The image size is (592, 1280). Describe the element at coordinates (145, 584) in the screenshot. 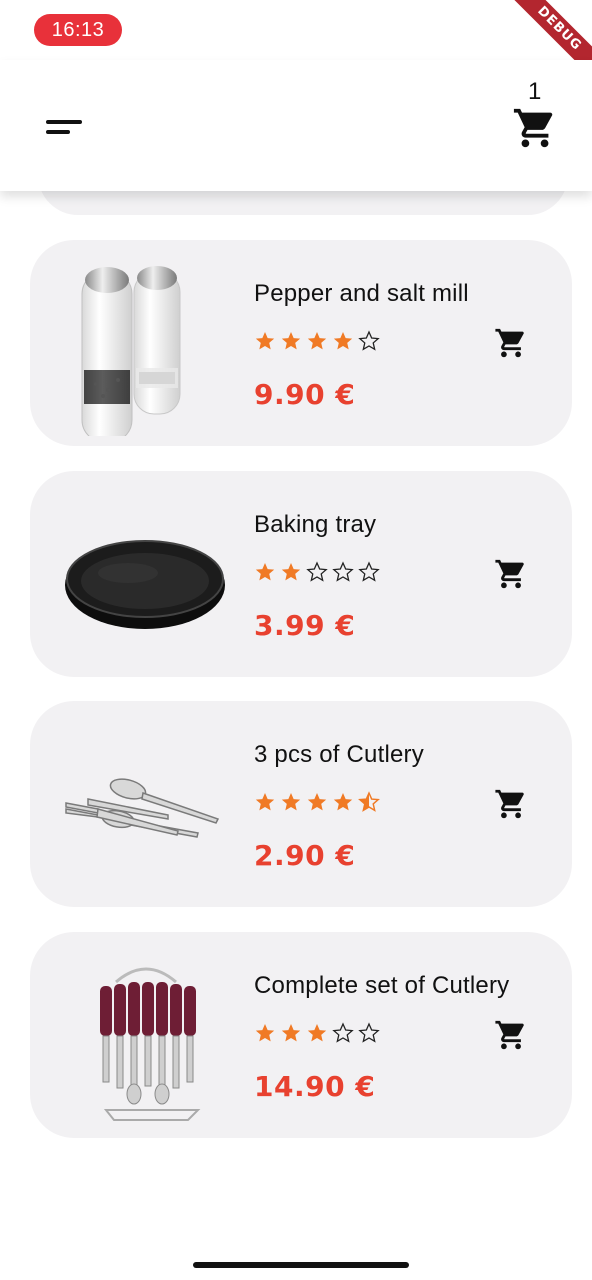

I see `baking-tray-image` at that location.